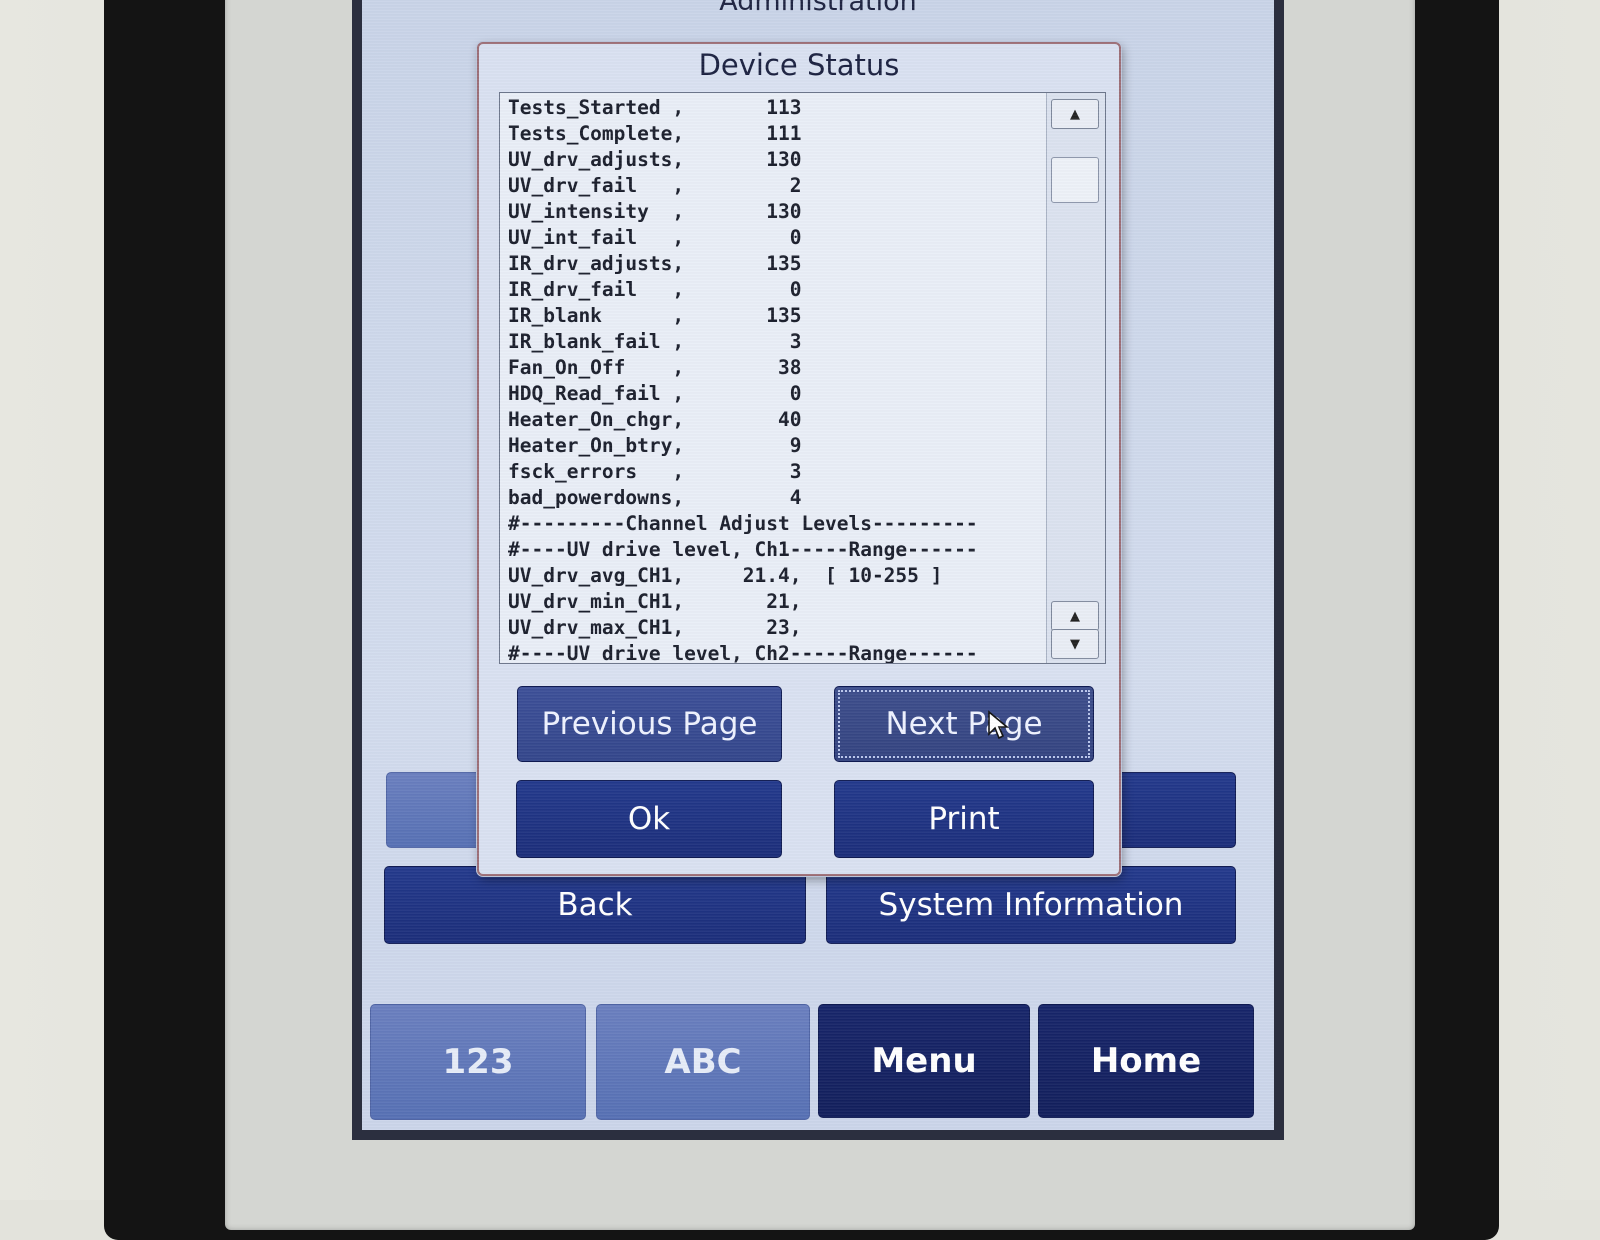 The height and width of the screenshot is (1240, 1600). I want to click on status-row: IR_drv_adjusts, 135, so click(655, 263).